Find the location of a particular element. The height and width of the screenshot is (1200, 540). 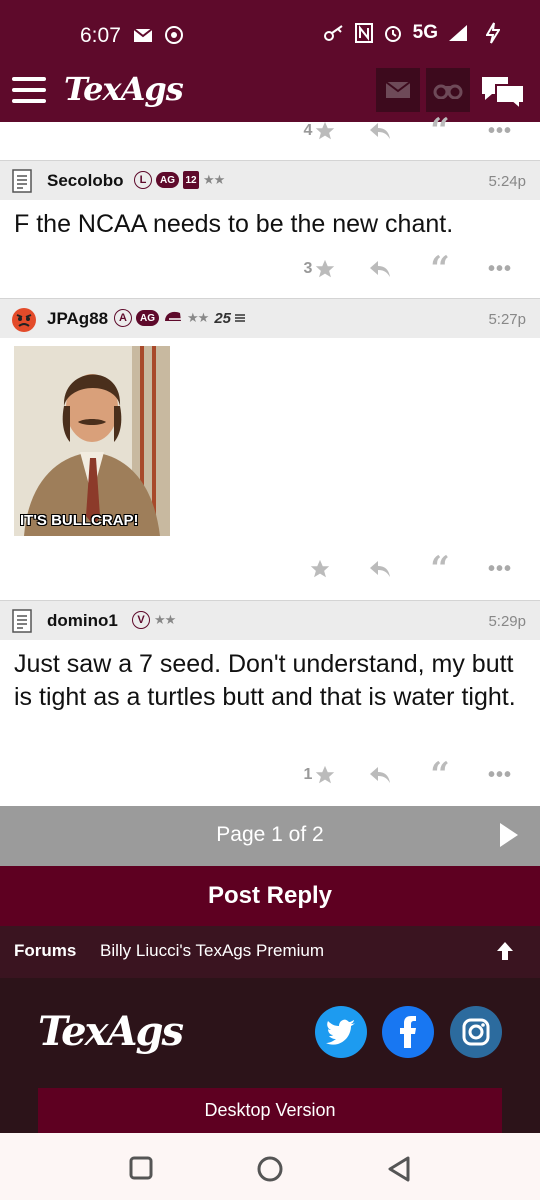

star-button: 4 is located at coordinates (320, 131).